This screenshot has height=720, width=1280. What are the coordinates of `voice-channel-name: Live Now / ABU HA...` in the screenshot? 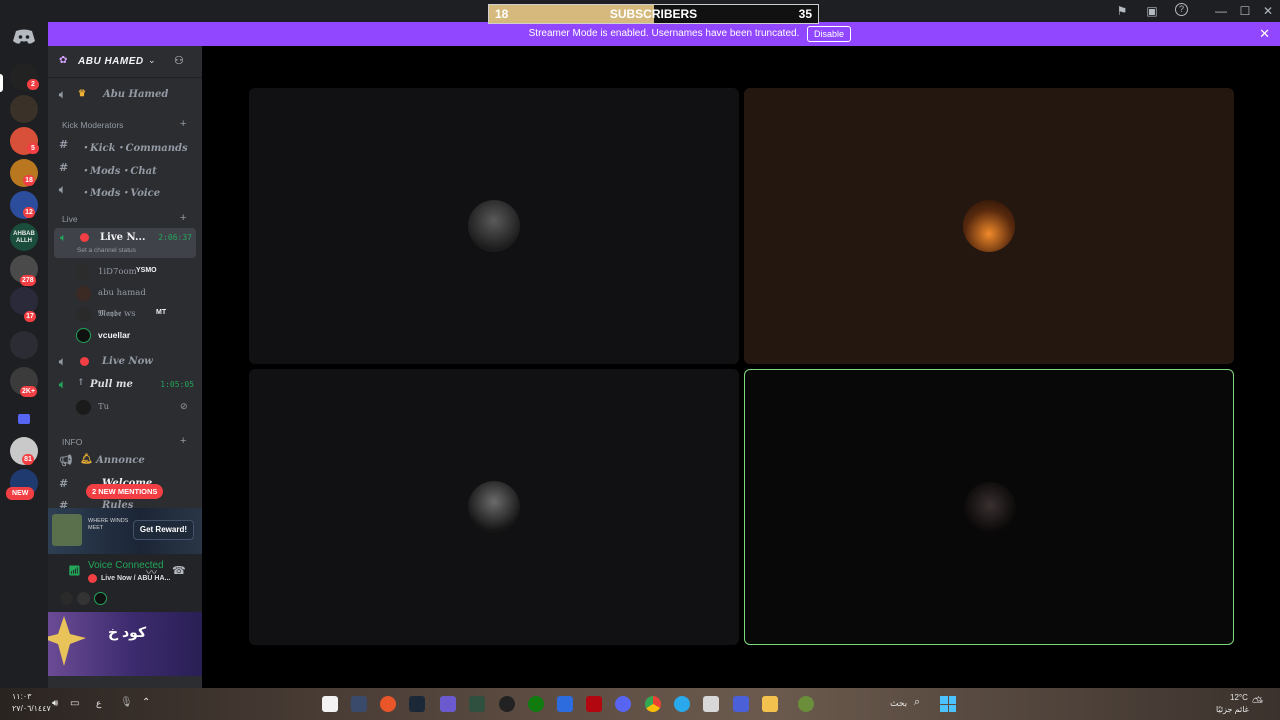 It's located at (135, 578).